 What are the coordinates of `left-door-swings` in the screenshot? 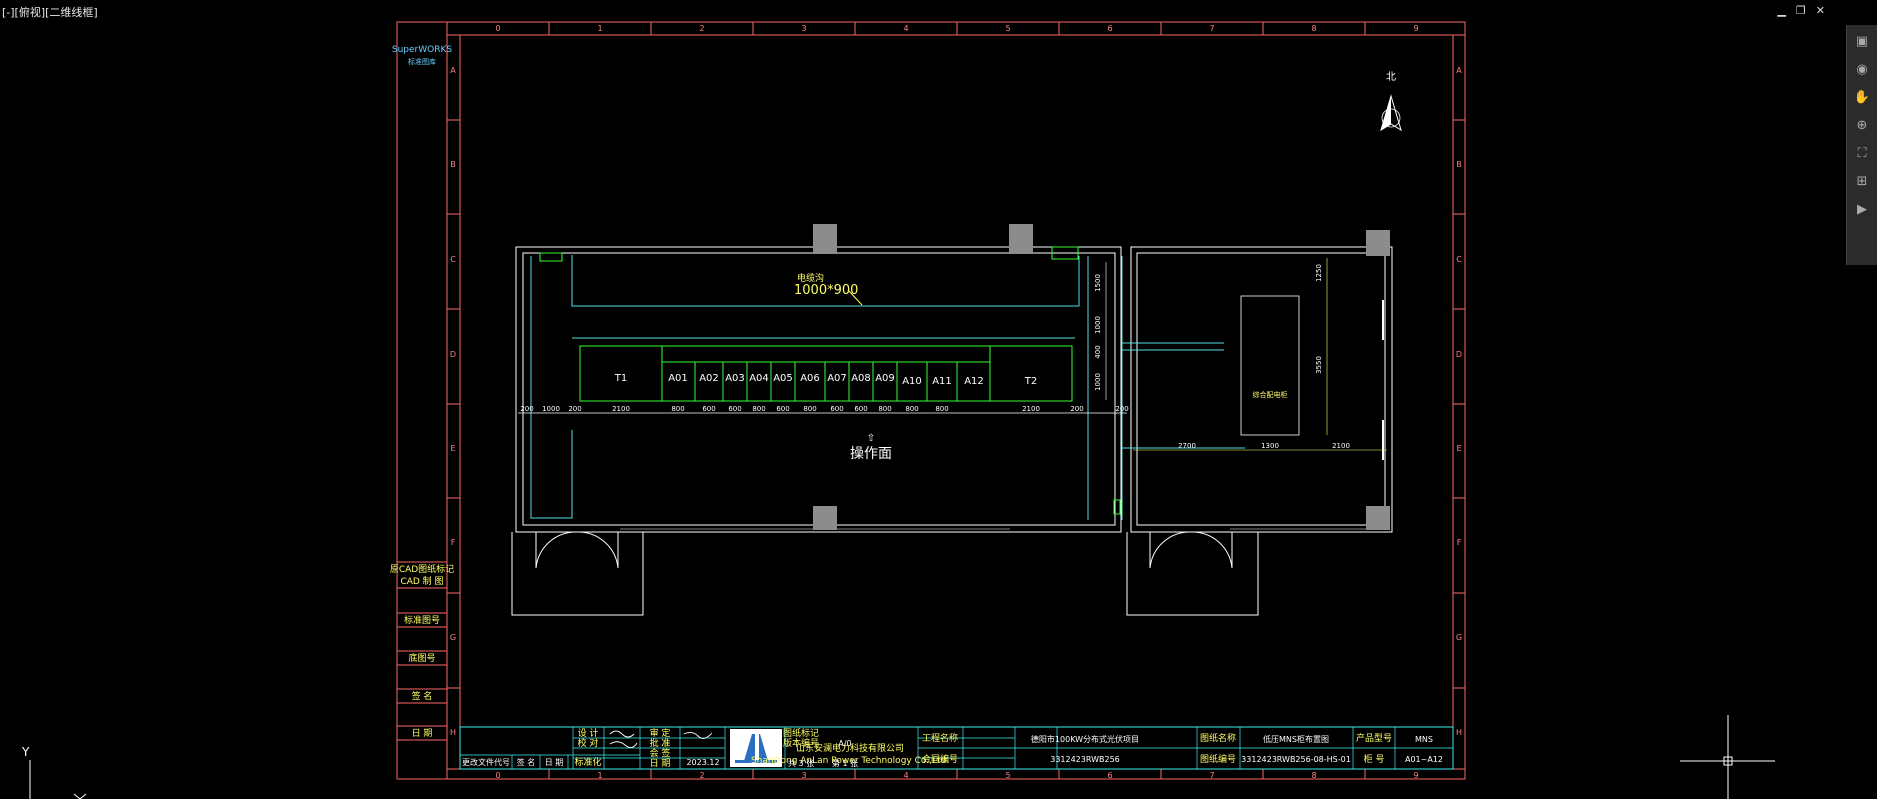 It's located at (577, 550).